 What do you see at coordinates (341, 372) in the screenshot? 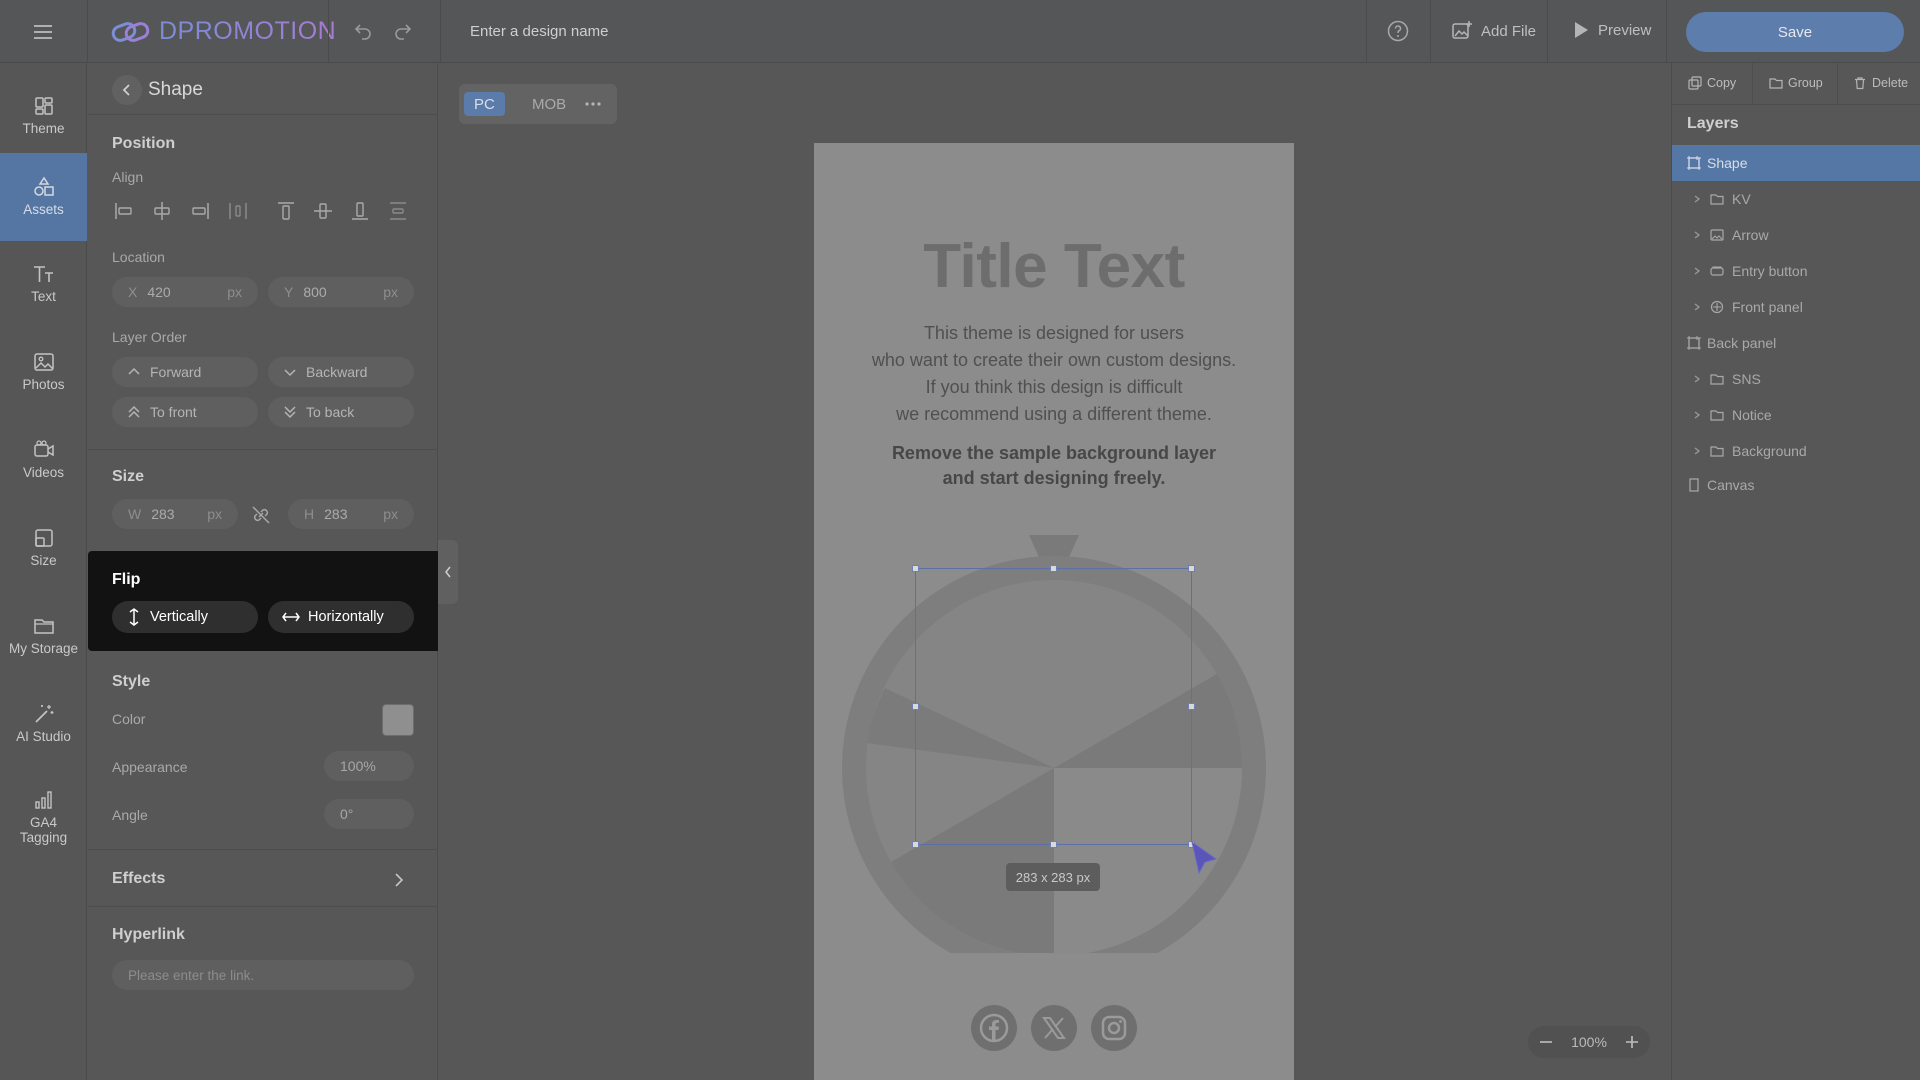
I see `backward-button: Backward` at bounding box center [341, 372].